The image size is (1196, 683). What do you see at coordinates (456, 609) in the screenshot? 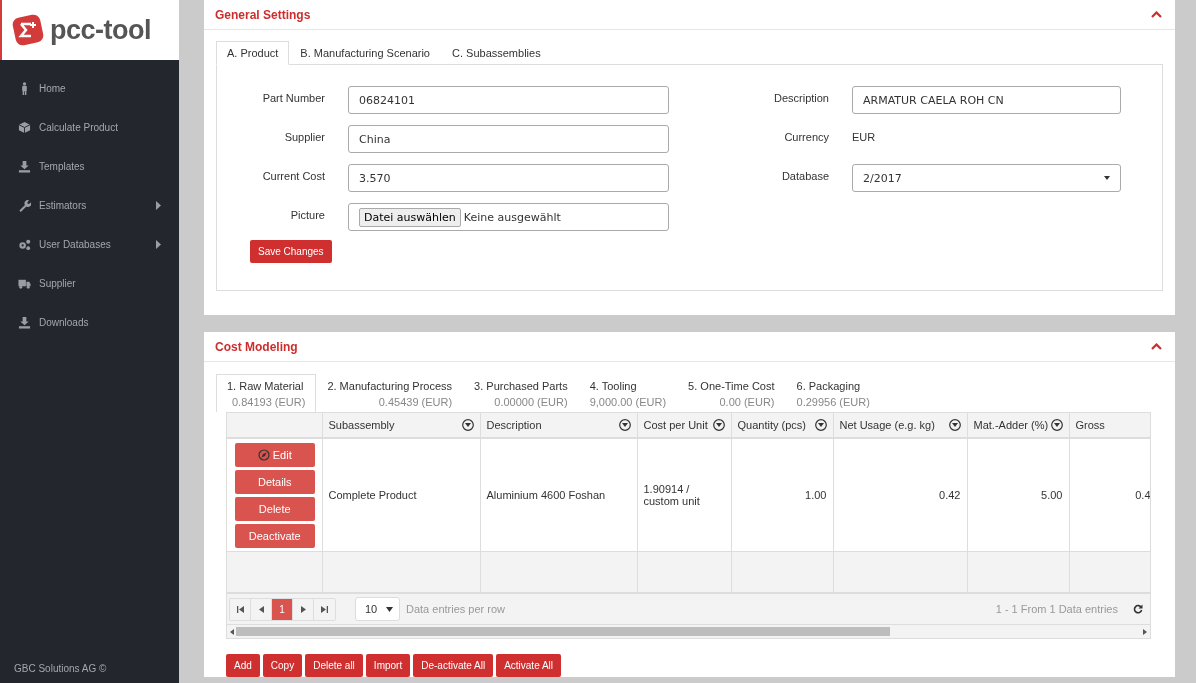
I see `page-size-label: Data entries per row` at bounding box center [456, 609].